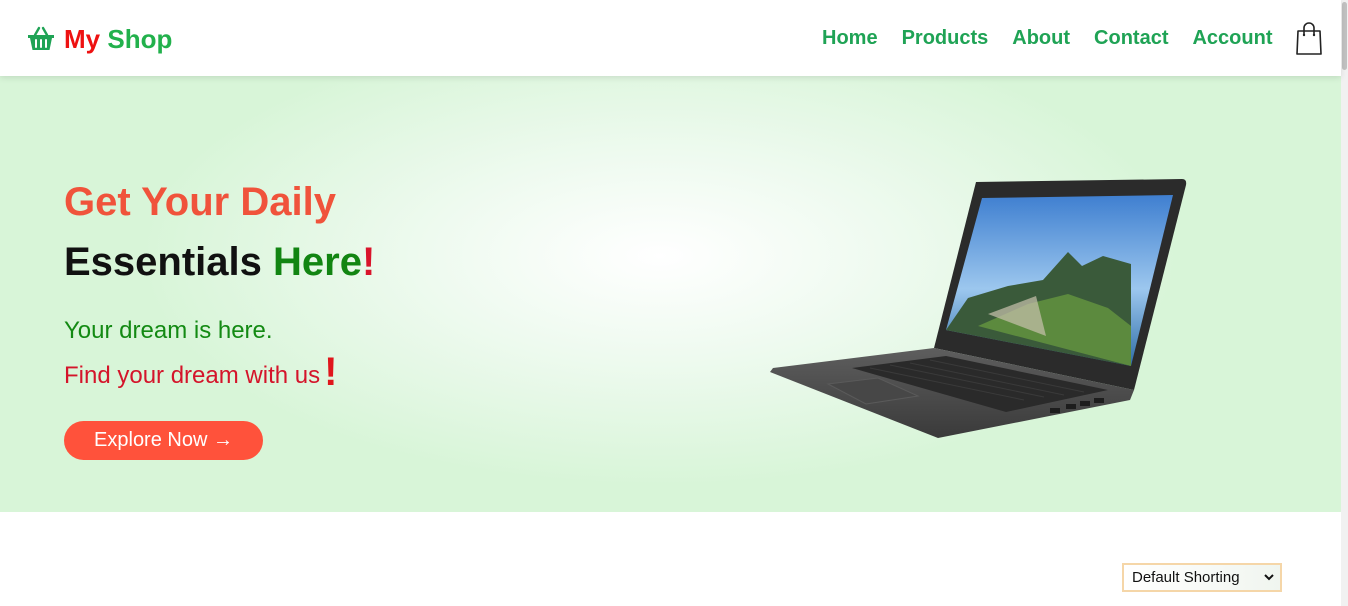  Describe the element at coordinates (1131, 38) in the screenshot. I see `nav-contact: Contact` at that location.